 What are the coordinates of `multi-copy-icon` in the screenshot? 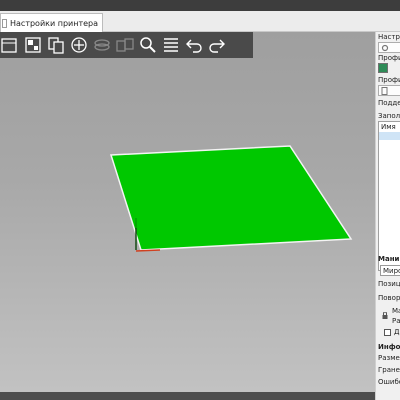 It's located at (125, 45).